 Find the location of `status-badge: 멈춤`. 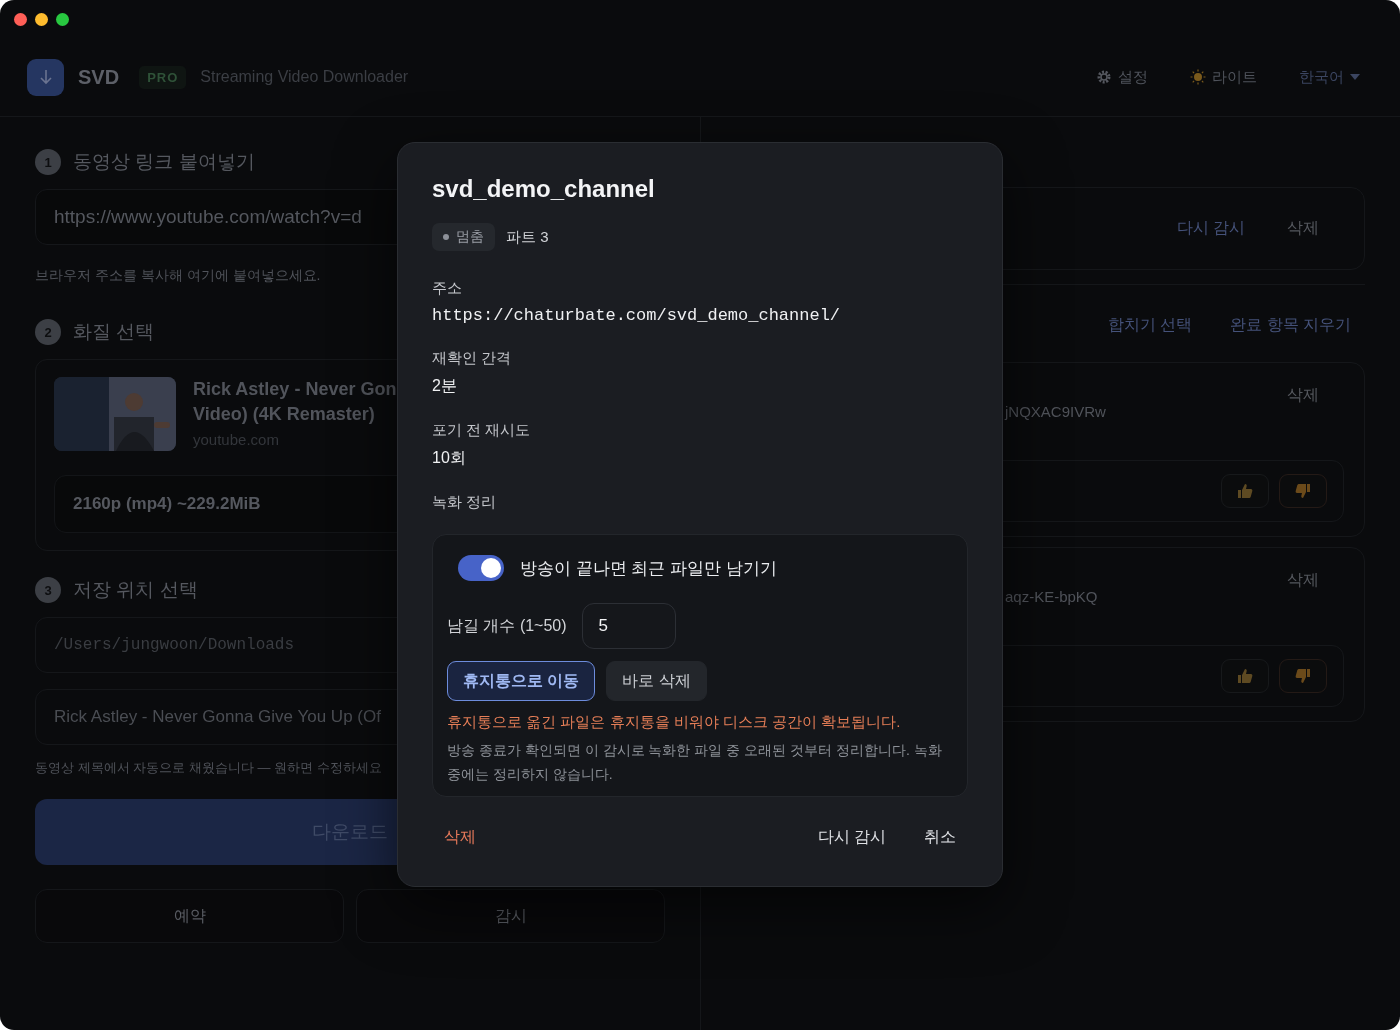

status-badge: 멈춤 is located at coordinates (463, 237).